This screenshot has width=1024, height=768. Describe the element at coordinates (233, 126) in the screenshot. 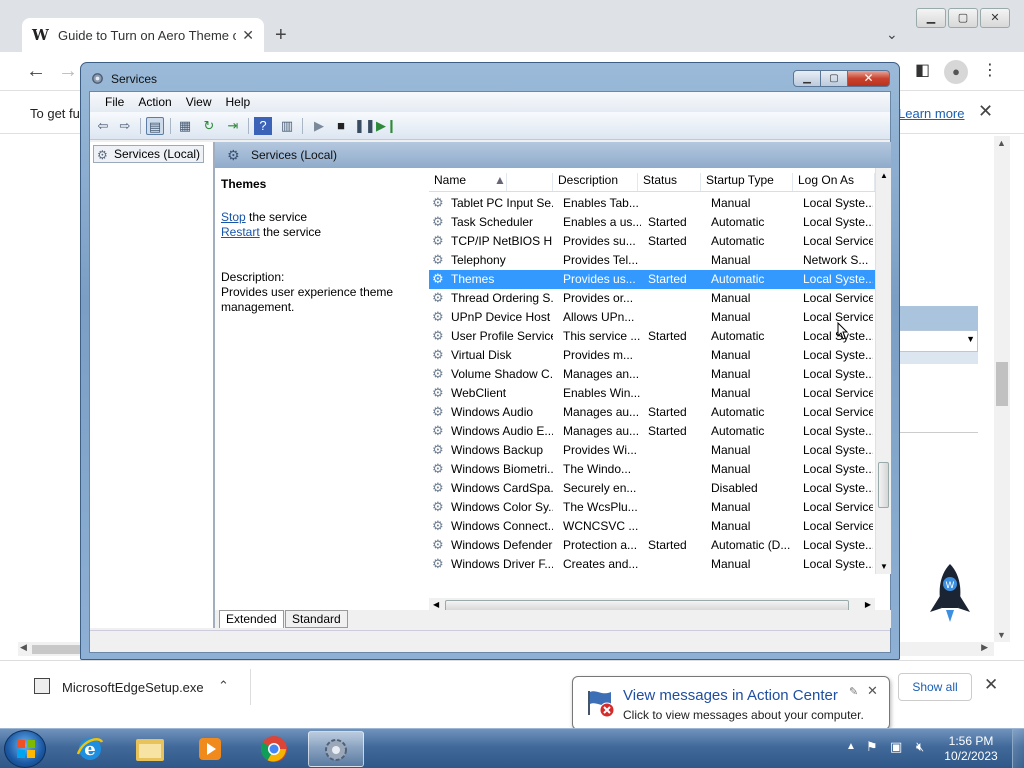

I see `export-list-icon: ⇥` at that location.